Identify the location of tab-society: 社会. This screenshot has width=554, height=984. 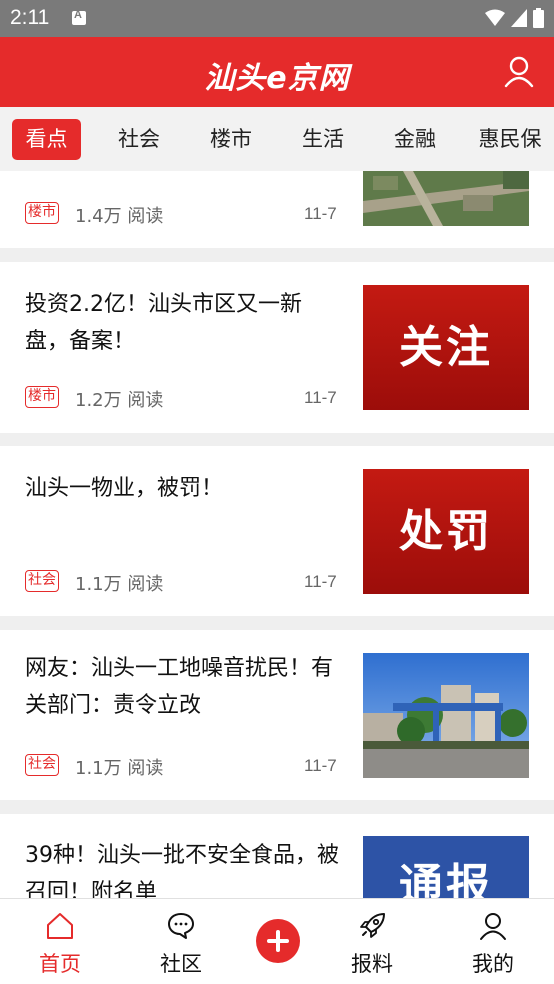
(139, 139).